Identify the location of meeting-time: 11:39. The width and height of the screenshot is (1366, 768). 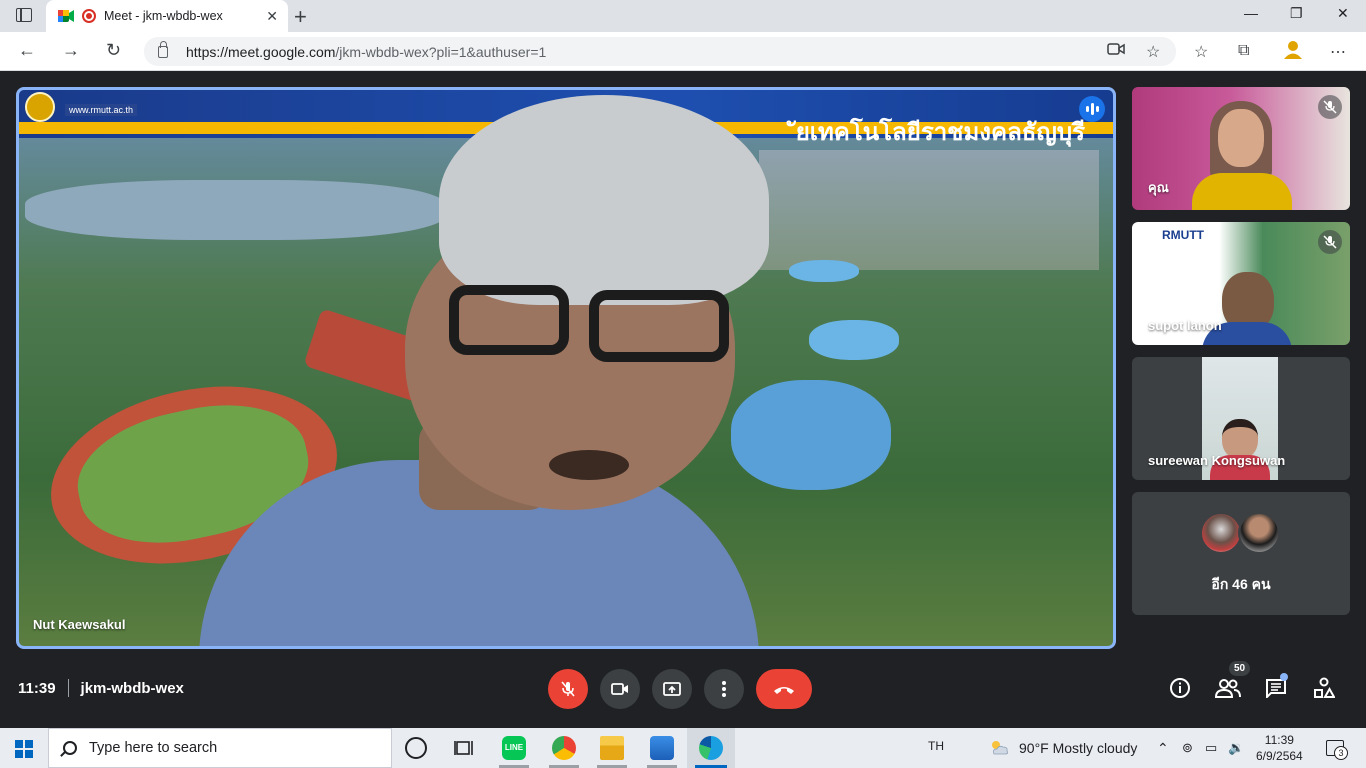
(37, 688).